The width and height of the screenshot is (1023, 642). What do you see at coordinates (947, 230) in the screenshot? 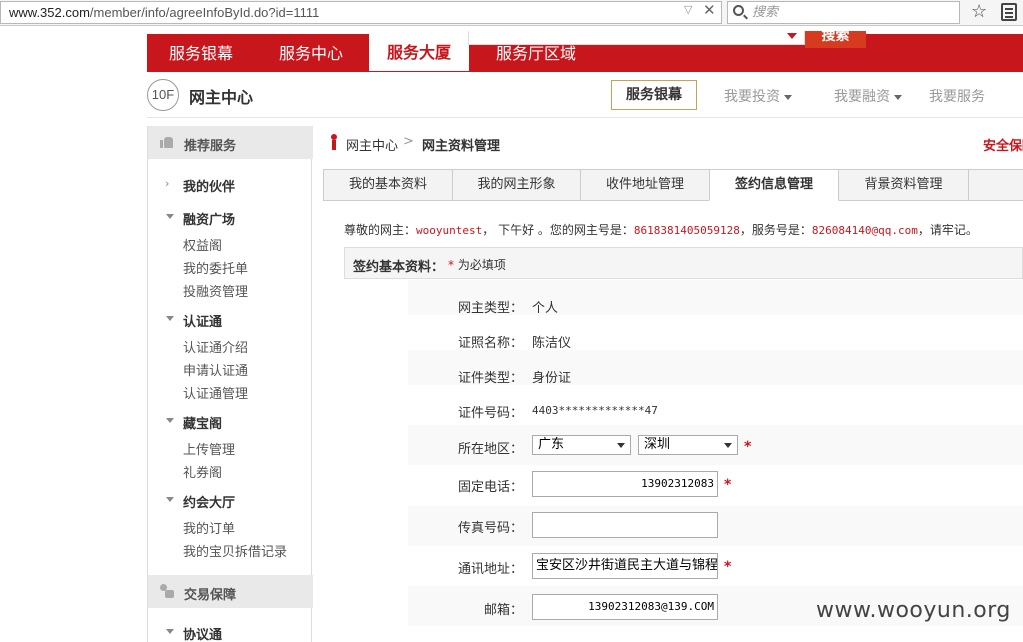
I see `greeting-suffix: ，请牢记。` at bounding box center [947, 230].